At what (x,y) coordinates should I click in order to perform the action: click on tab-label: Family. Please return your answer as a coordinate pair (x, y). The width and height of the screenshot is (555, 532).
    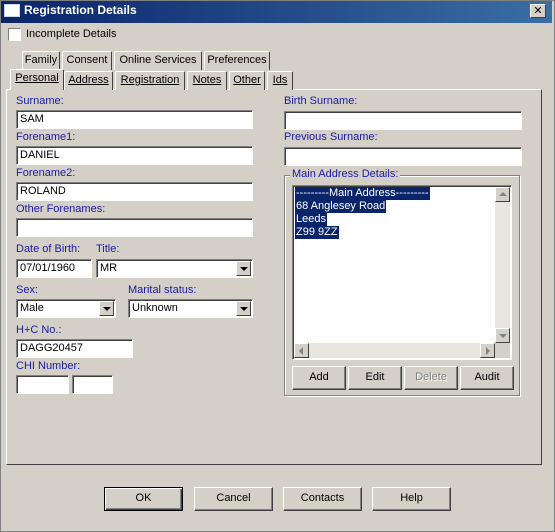
    Looking at the image, I should click on (41, 60).